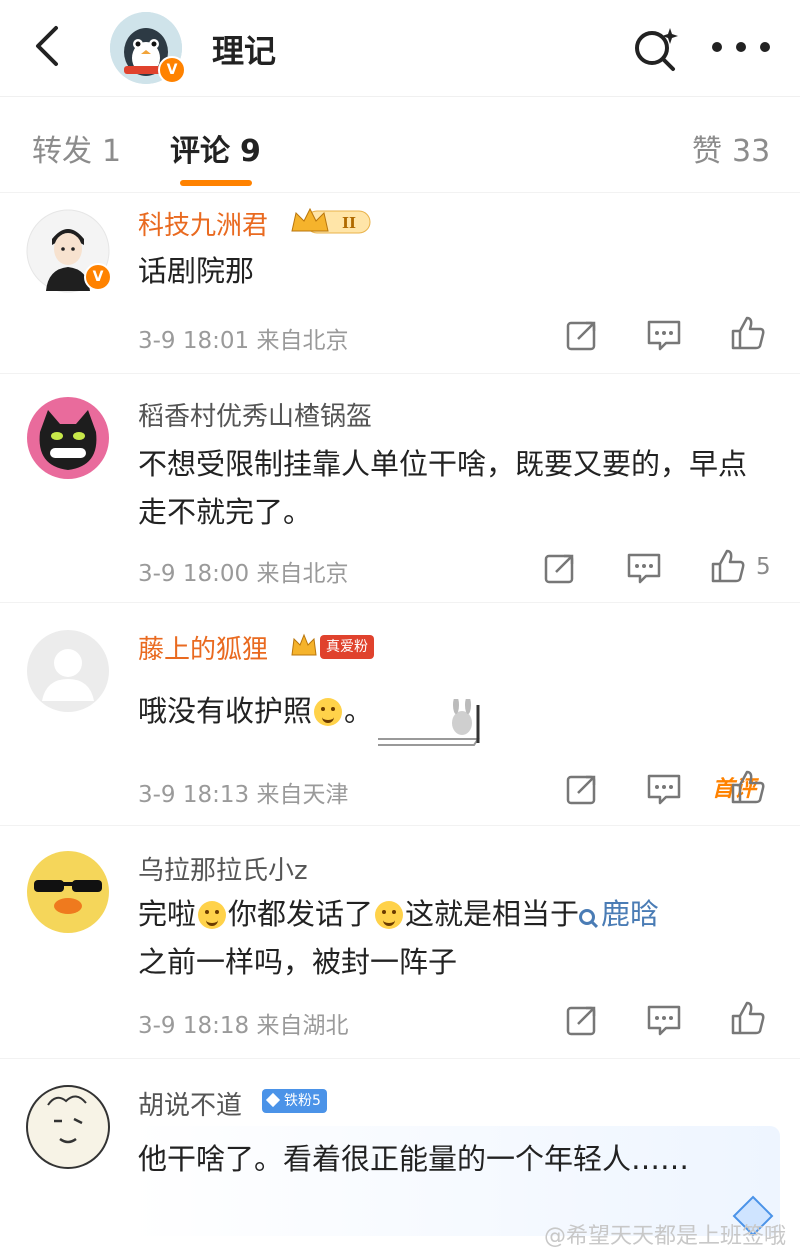 The height and width of the screenshot is (1256, 800). What do you see at coordinates (304, 644) in the screenshot?
I see `crown-icon` at bounding box center [304, 644].